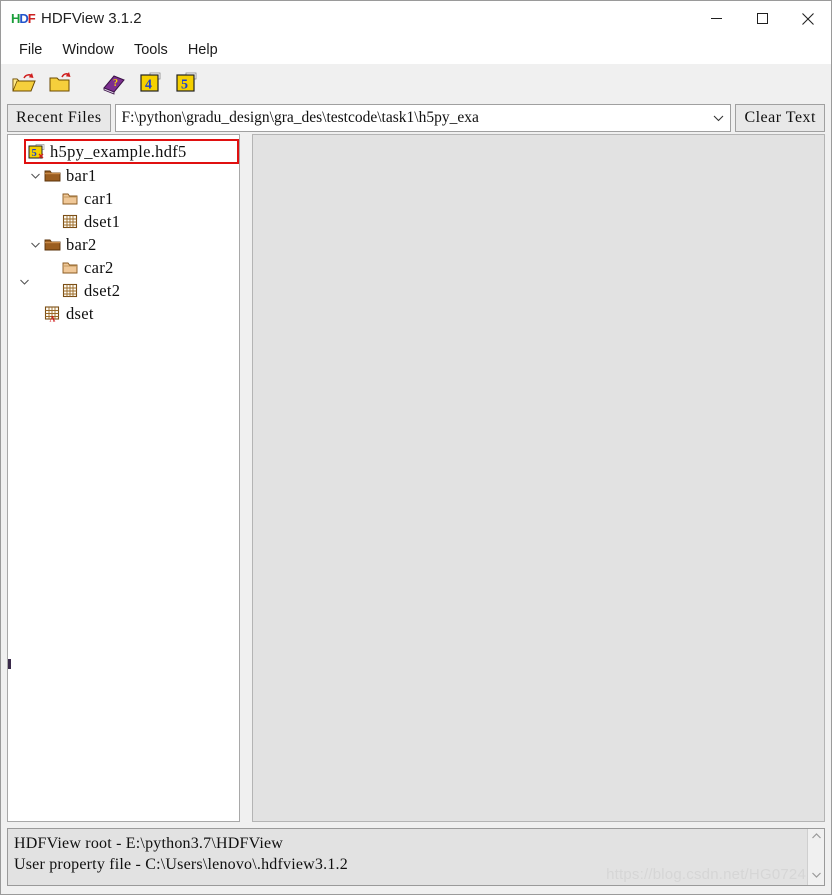 The height and width of the screenshot is (895, 832). What do you see at coordinates (88, 50) in the screenshot?
I see `menu-item-window: Window` at bounding box center [88, 50].